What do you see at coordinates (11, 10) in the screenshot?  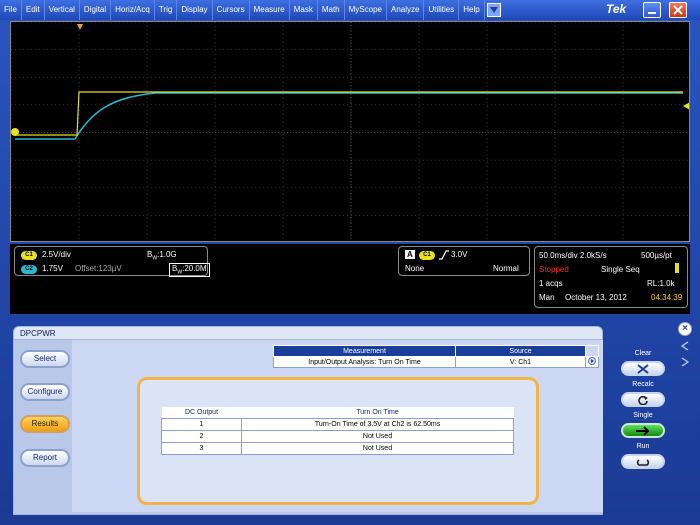 I see `menu-file: File` at bounding box center [11, 10].